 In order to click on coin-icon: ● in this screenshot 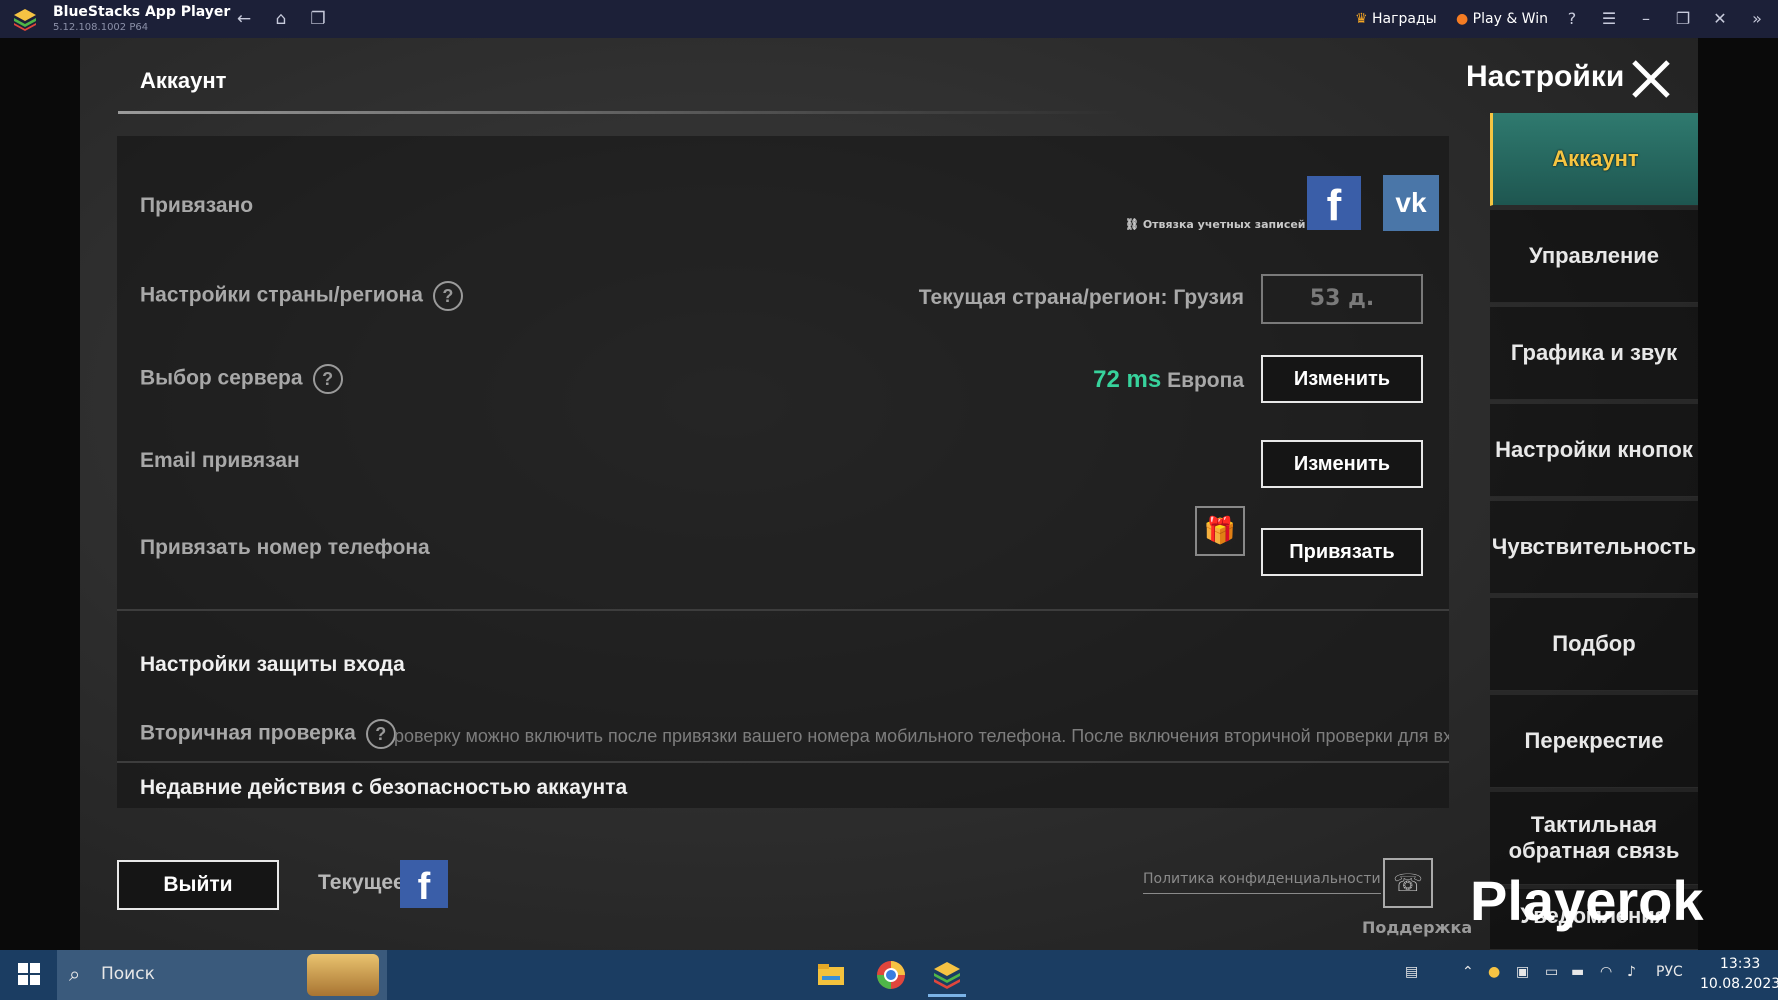, I will do `click(1462, 19)`.